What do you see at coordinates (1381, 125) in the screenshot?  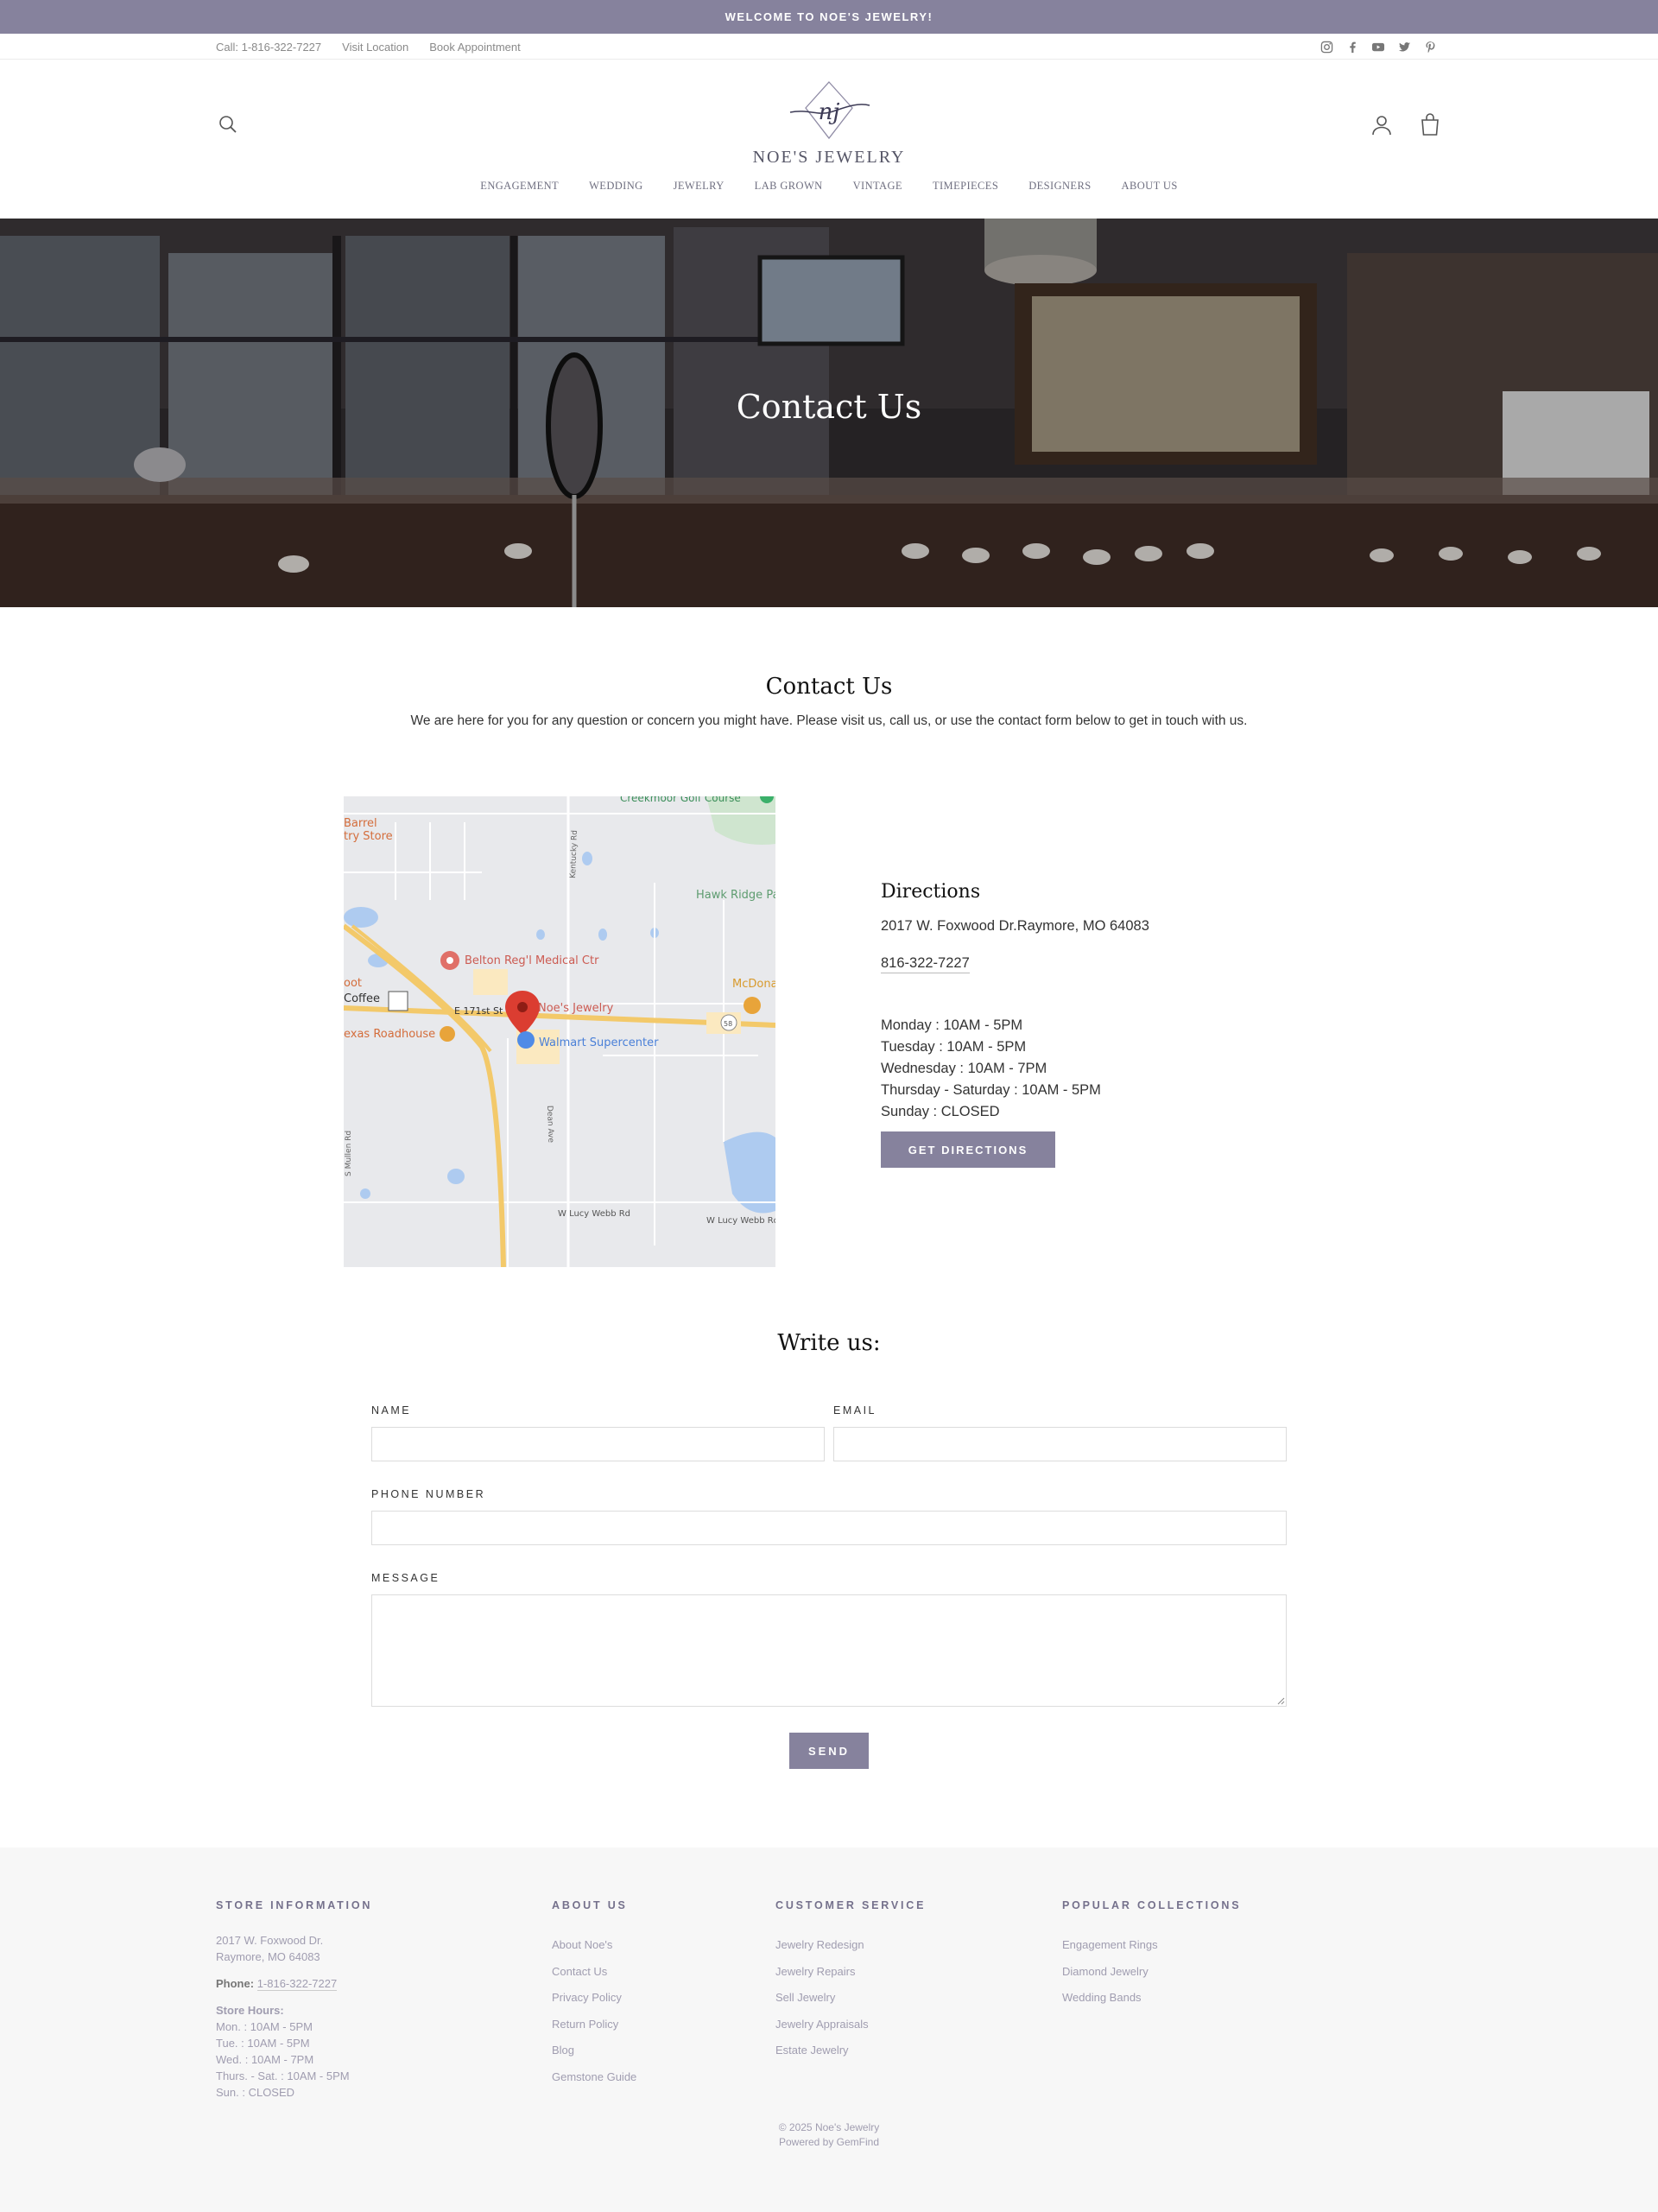 I see `account-icon` at bounding box center [1381, 125].